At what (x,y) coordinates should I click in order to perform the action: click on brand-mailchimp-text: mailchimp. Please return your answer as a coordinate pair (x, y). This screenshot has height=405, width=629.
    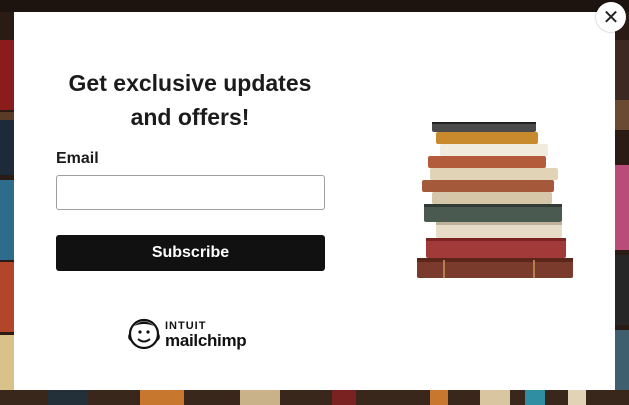
    Looking at the image, I should click on (206, 340).